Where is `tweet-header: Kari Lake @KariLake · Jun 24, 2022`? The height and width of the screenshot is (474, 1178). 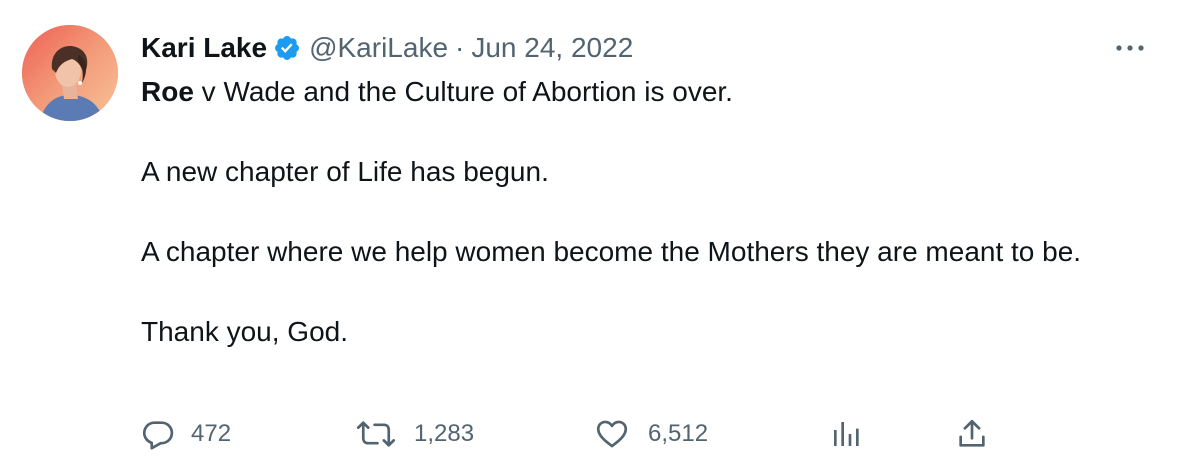
tweet-header: Kari Lake @KariLake · Jun 24, 2022 is located at coordinates (387, 48).